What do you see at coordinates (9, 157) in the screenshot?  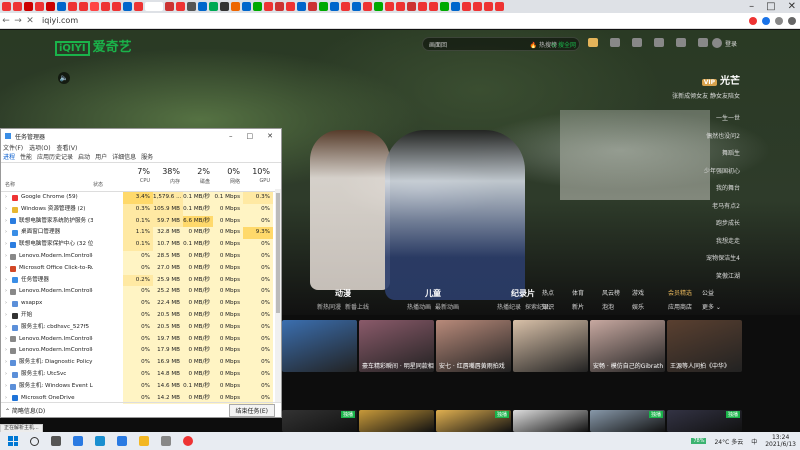 I see `tab-processes: 进程` at bounding box center [9, 157].